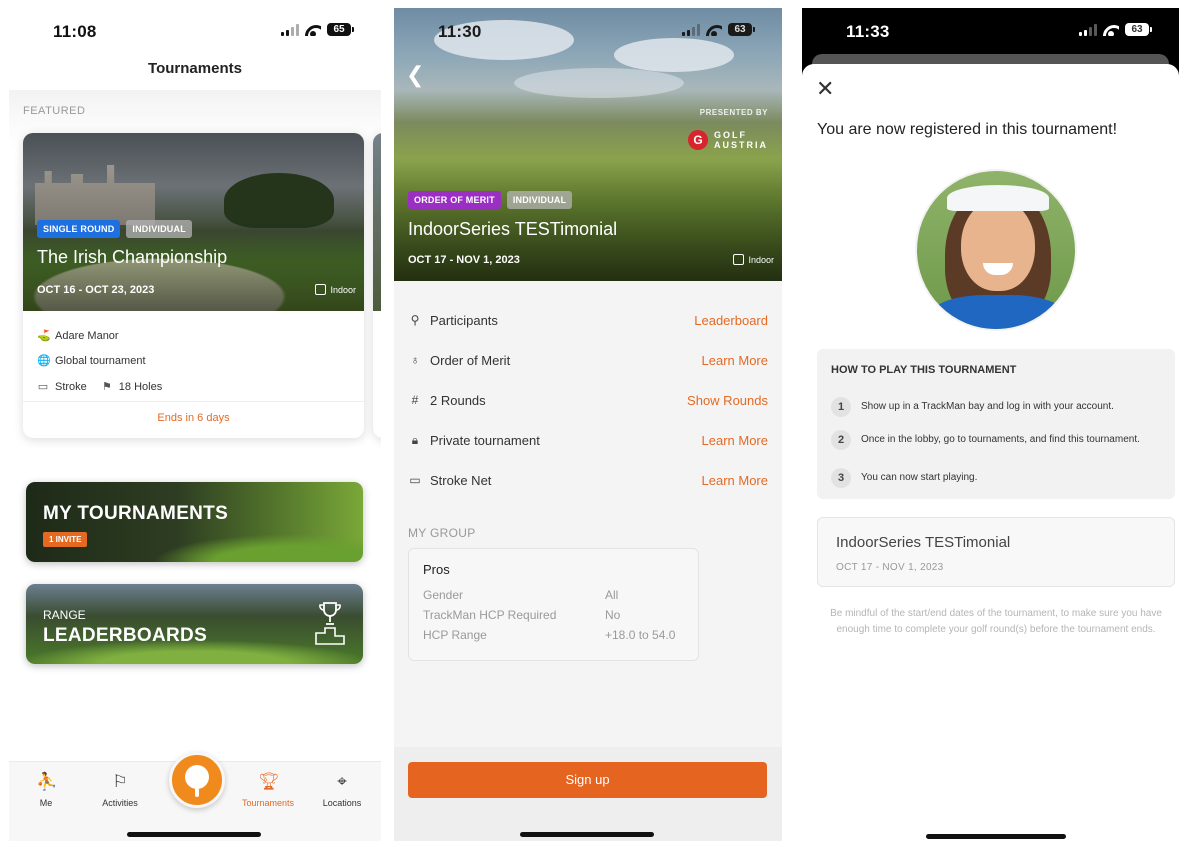 The image size is (1179, 841). I want to click on tag-order-of-merit: ORDER OF MERIT, so click(454, 200).